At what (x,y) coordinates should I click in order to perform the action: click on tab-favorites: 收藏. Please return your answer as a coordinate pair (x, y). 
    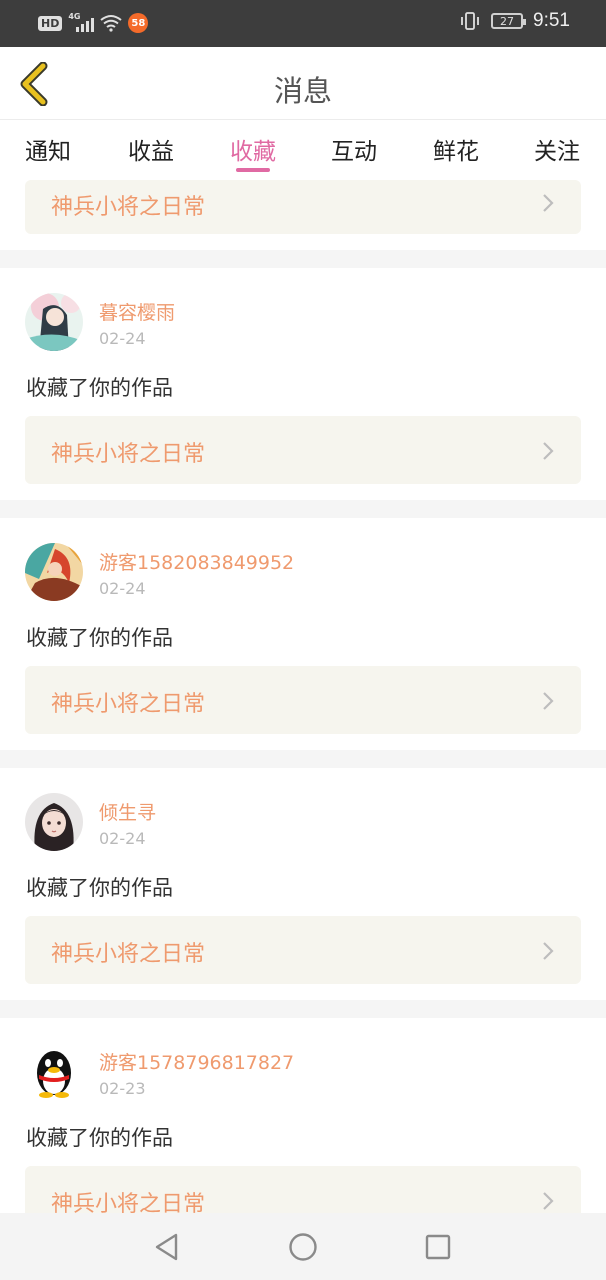
    Looking at the image, I should click on (253, 149).